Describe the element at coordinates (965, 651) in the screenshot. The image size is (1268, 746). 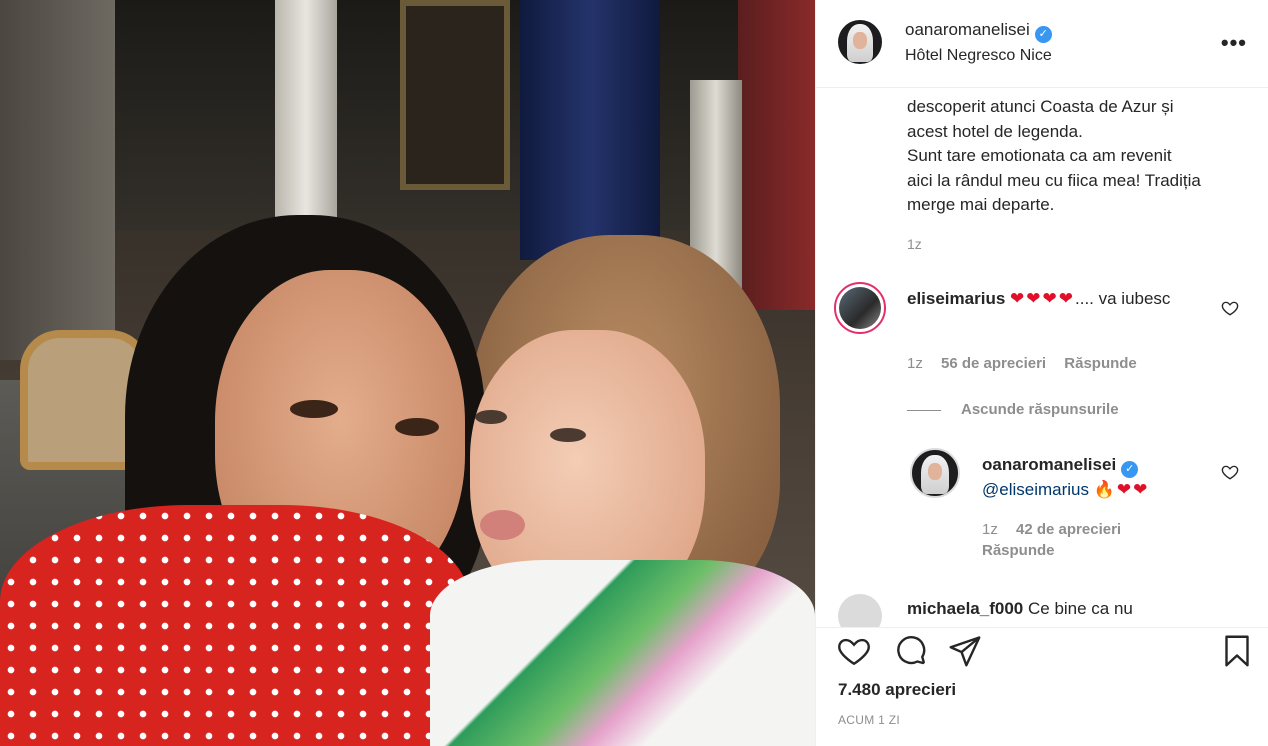
I see `share-paper-plane-icon` at that location.